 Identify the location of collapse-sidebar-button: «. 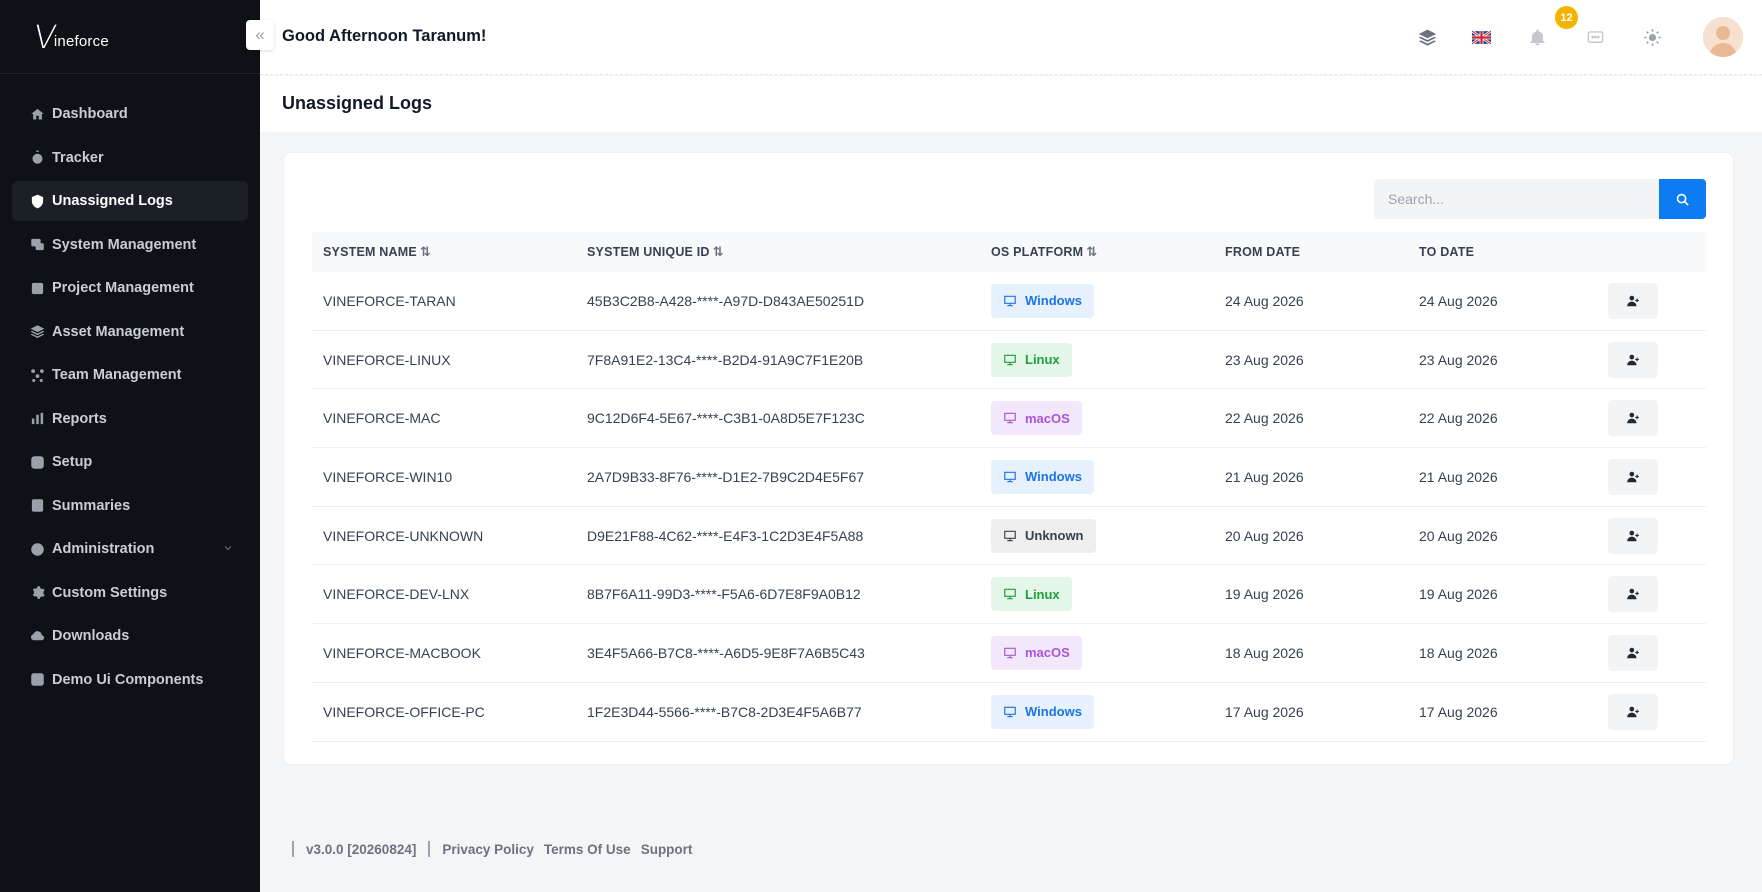
(260, 35).